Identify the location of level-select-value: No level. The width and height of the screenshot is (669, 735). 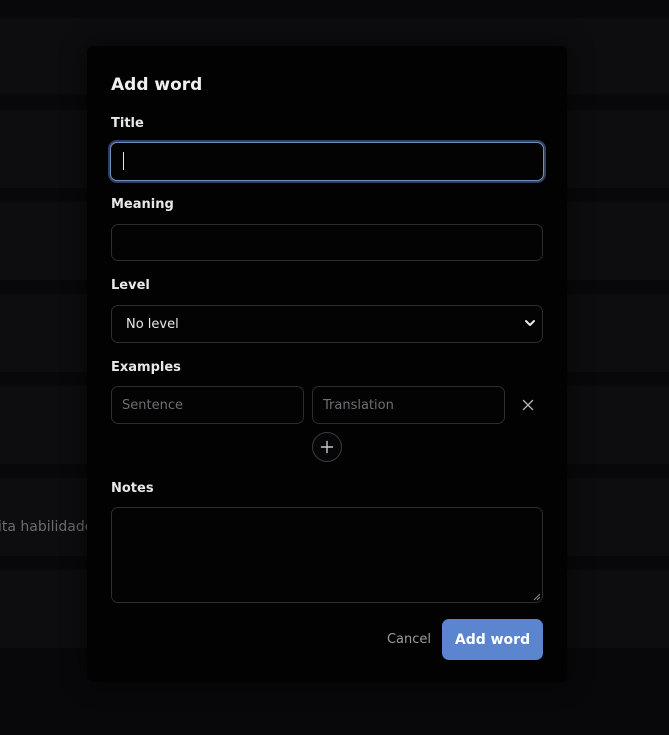
(152, 324).